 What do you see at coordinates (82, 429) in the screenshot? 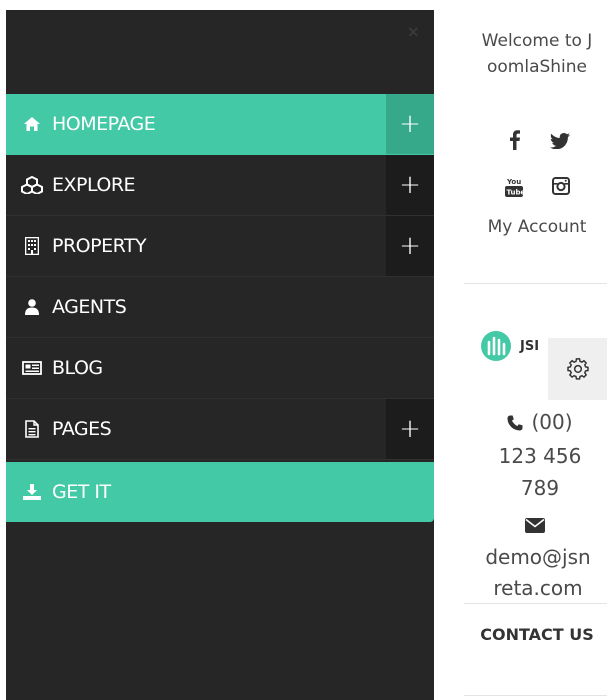
I see `menu-label: PAGES` at bounding box center [82, 429].